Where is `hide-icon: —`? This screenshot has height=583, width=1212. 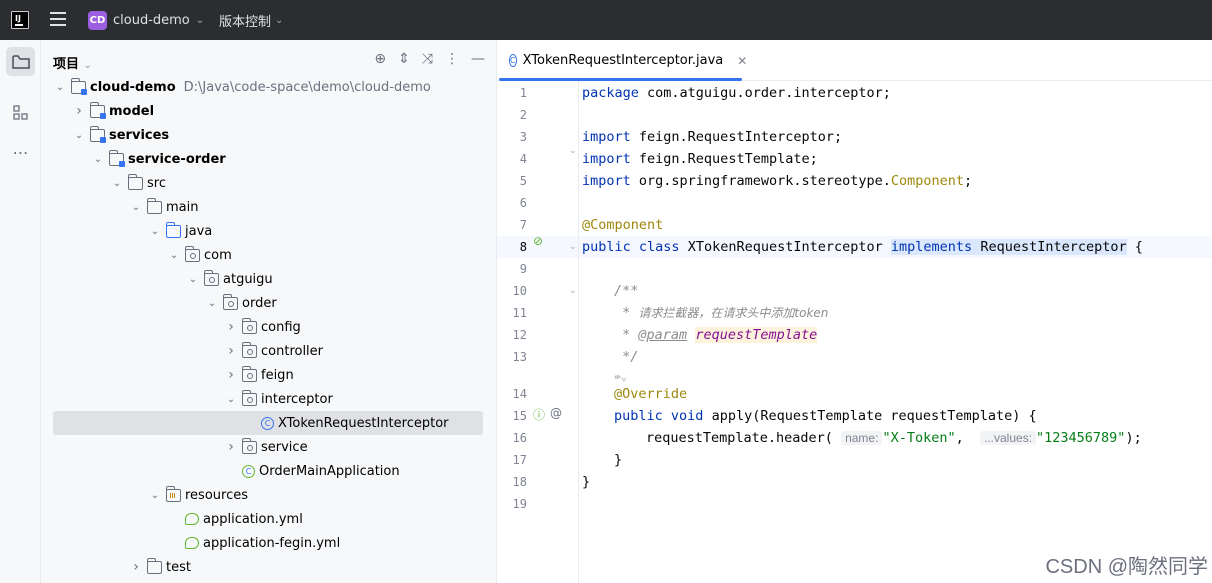 hide-icon: — is located at coordinates (478, 59).